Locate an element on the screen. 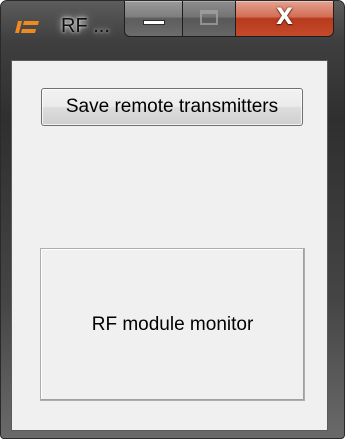  maximize-button is located at coordinates (209, 19).